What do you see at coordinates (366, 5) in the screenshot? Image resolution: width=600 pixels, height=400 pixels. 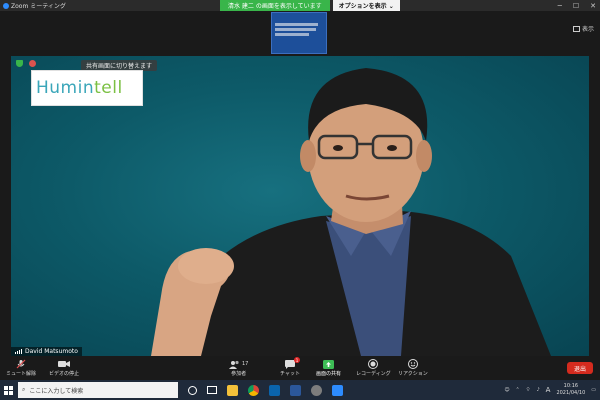 I see `view-options-button: オプションを表示 ⌄` at bounding box center [366, 5].